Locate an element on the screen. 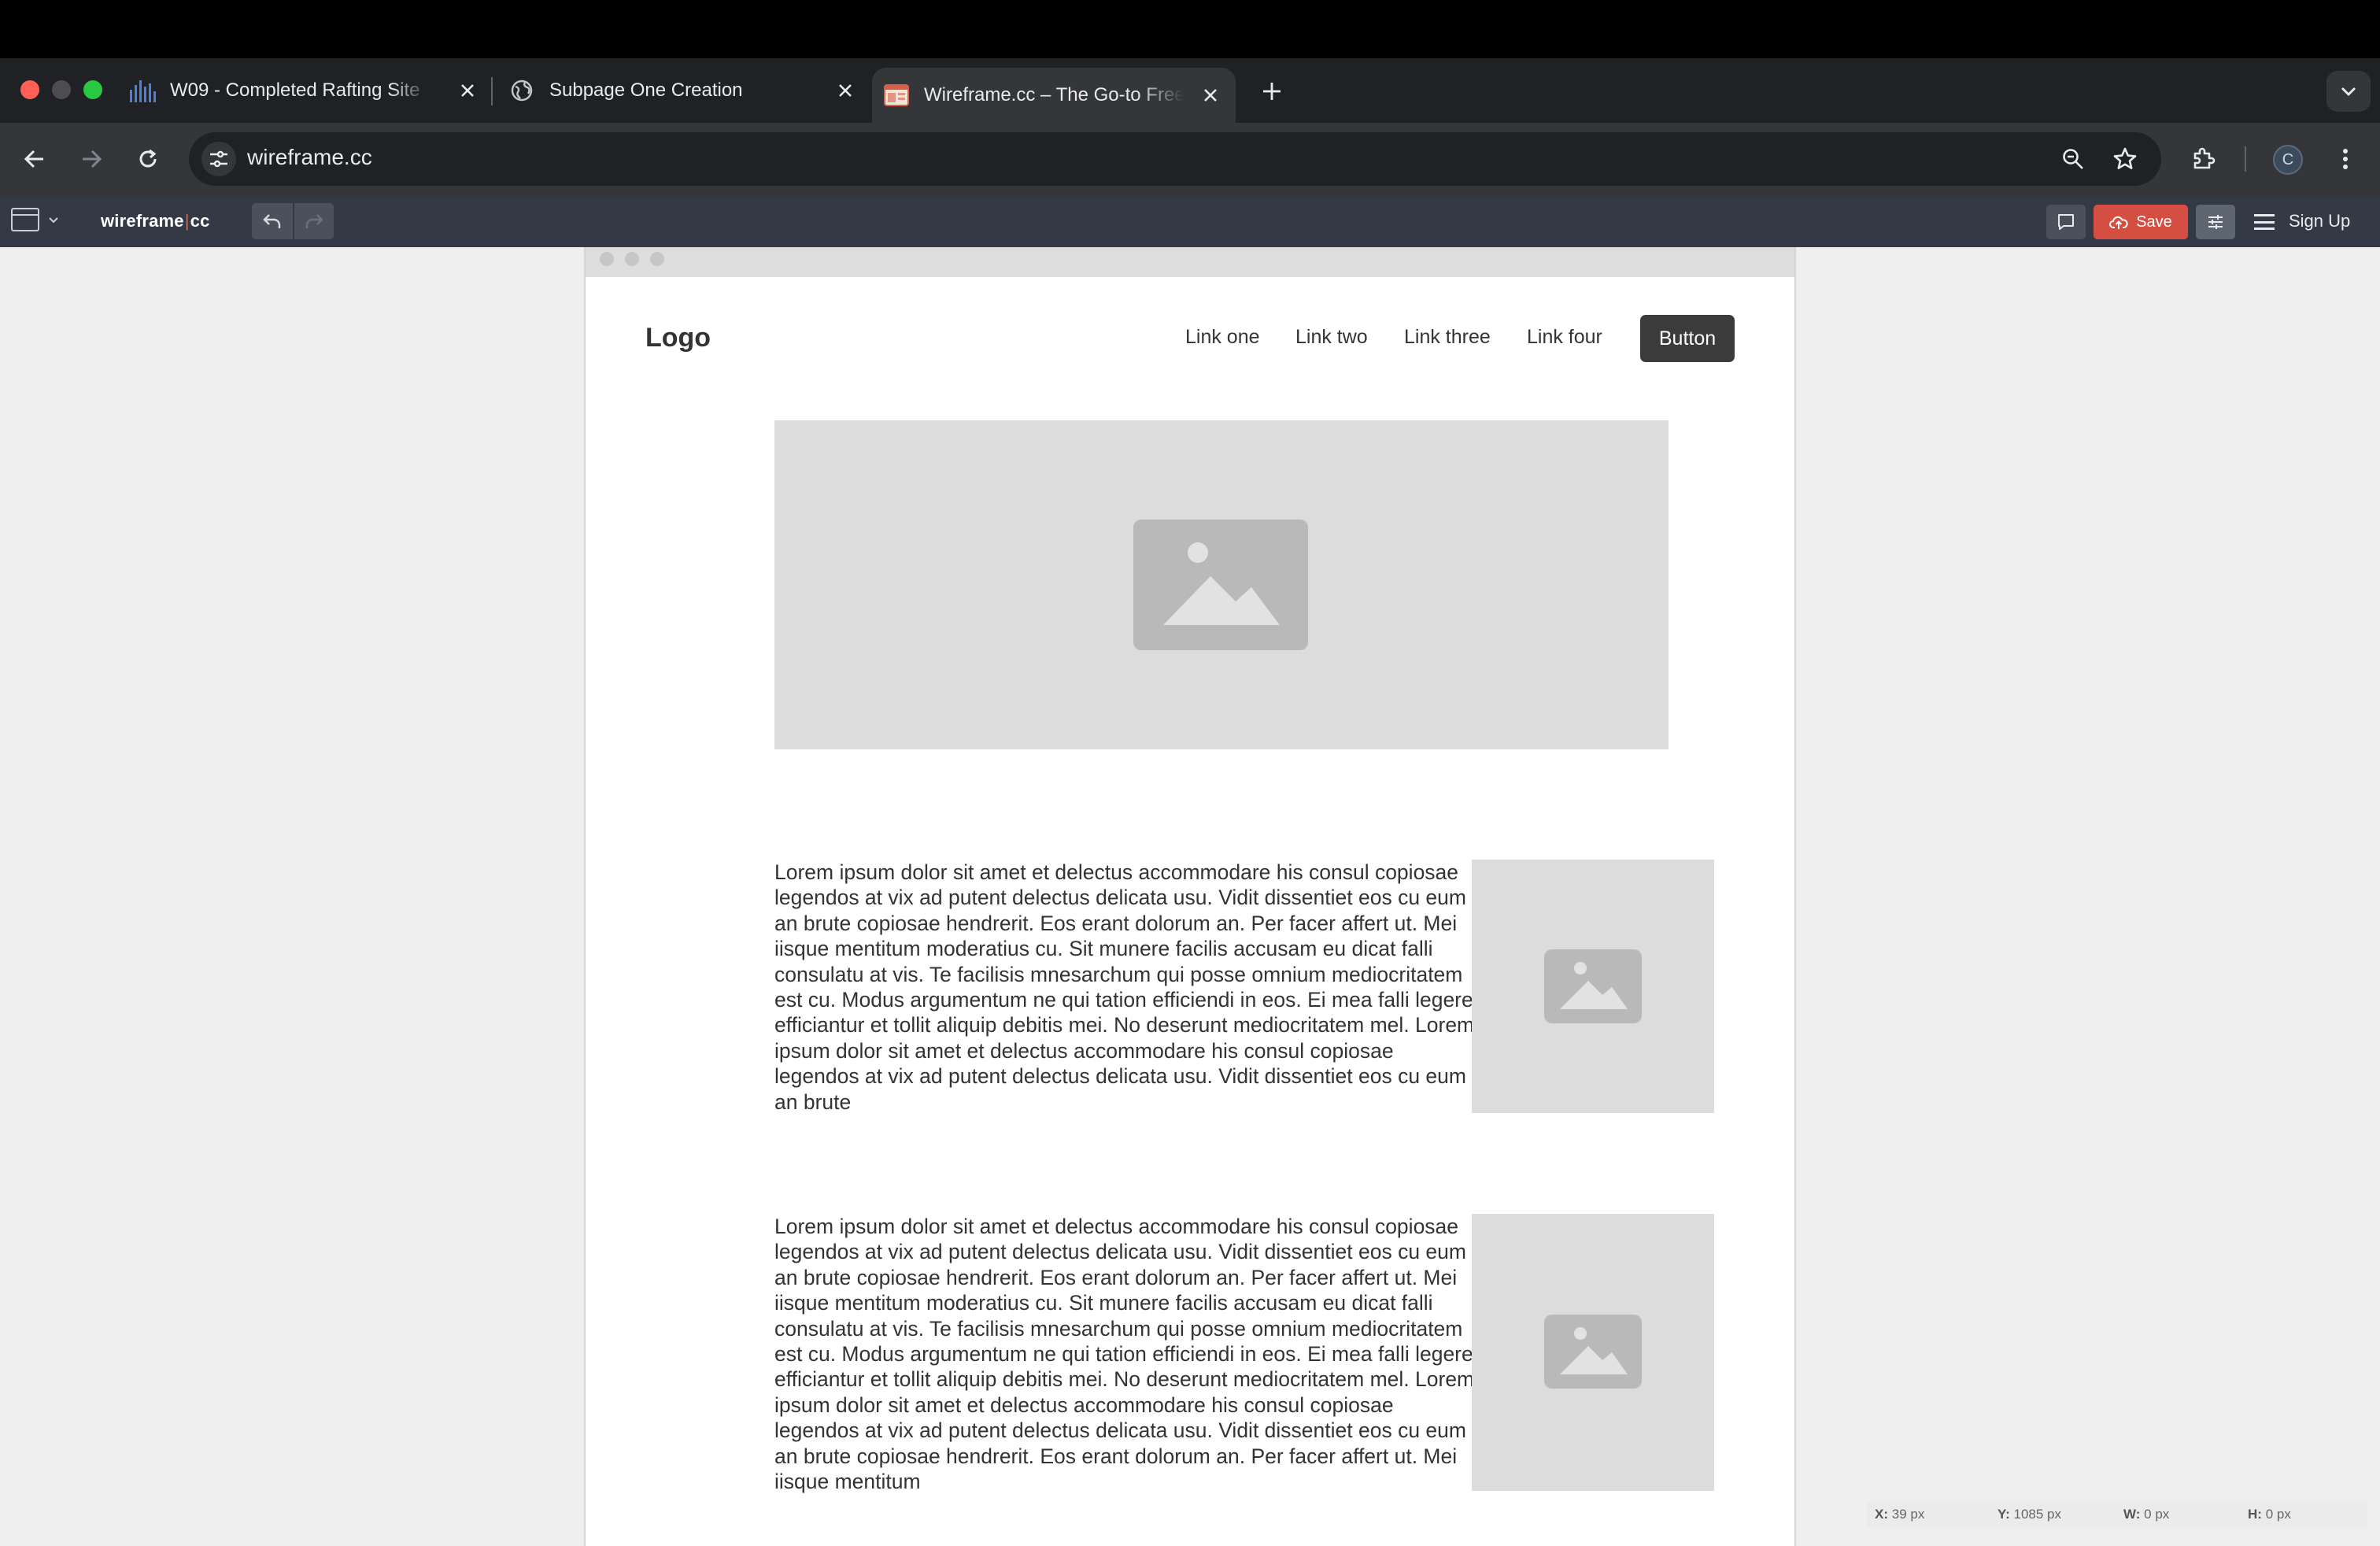 Image resolution: width=2380 pixels, height=1546 pixels. save-label: Save is located at coordinates (2154, 222).